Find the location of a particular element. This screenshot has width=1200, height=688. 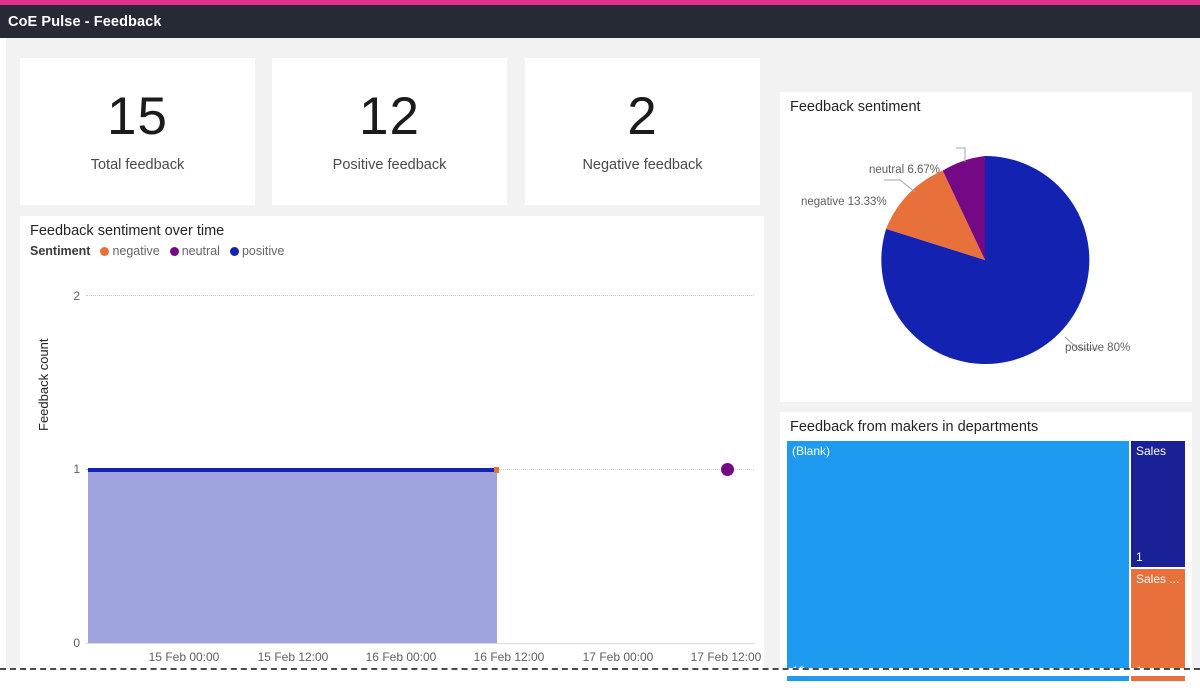

pie-svg is located at coordinates (989, 255).